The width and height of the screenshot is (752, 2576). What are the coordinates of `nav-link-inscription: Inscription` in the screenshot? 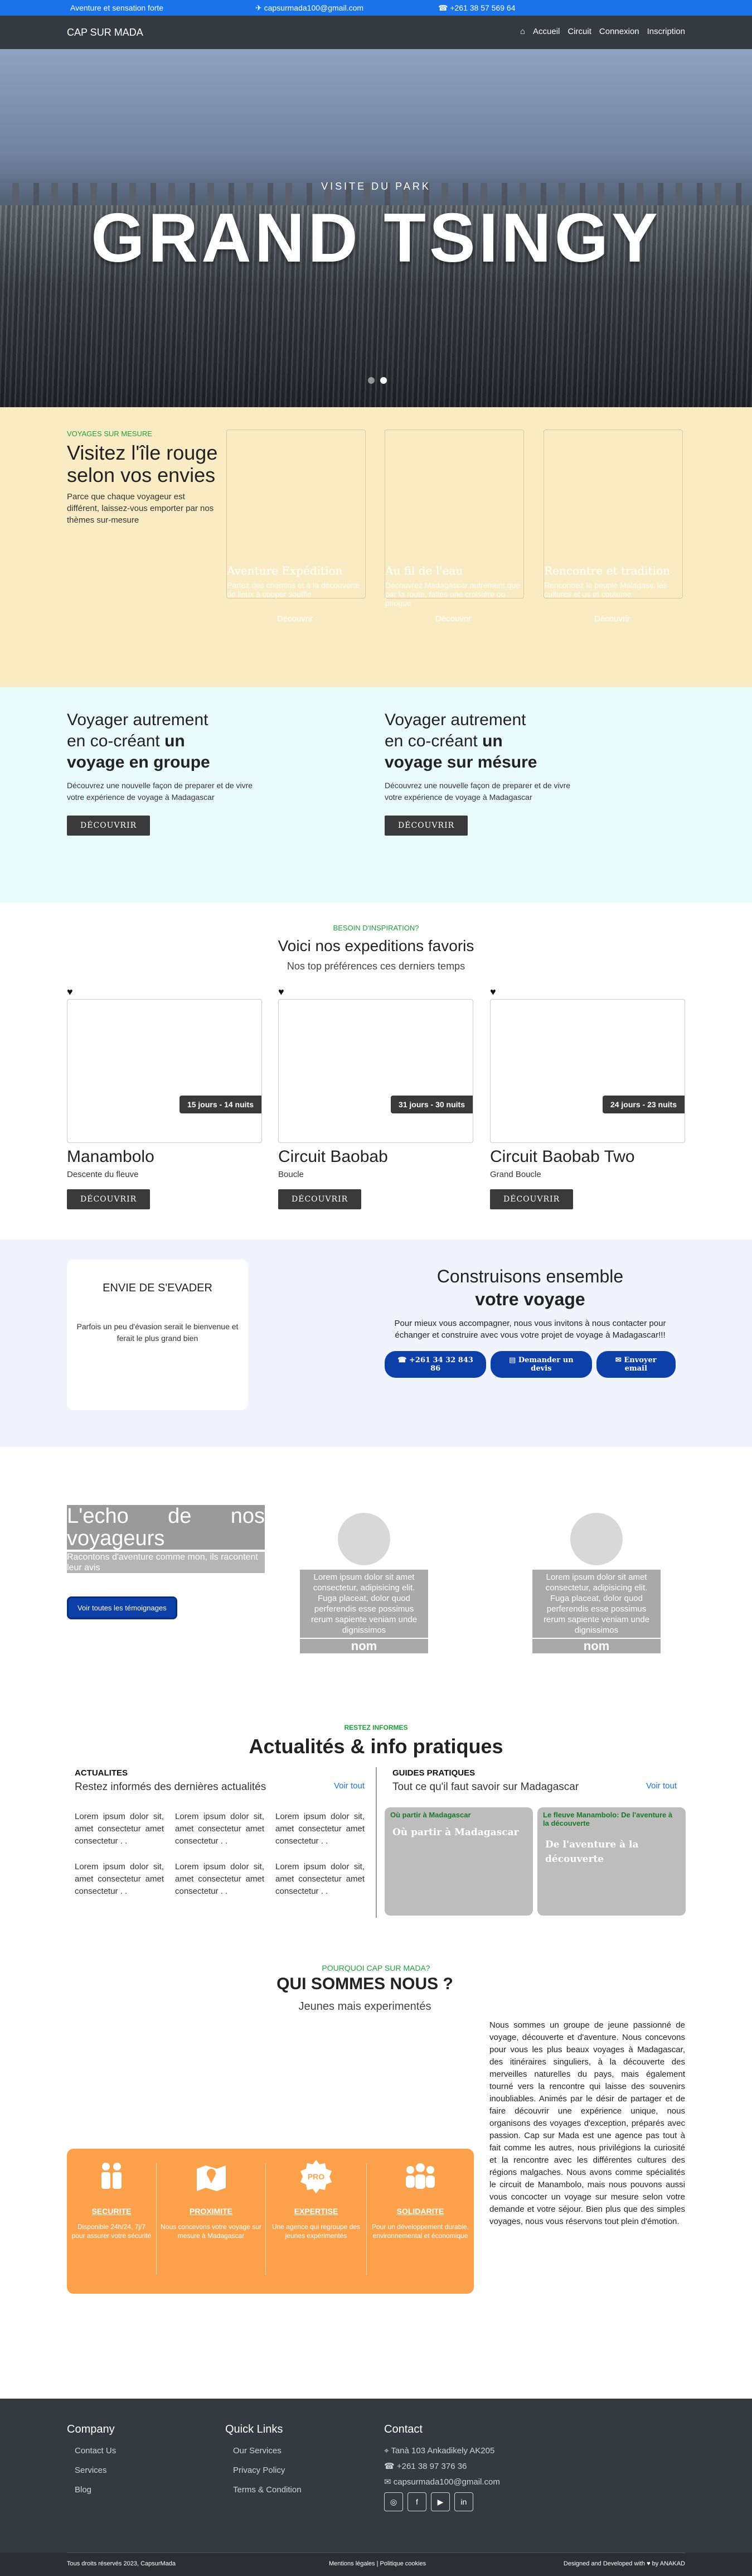 It's located at (666, 31).